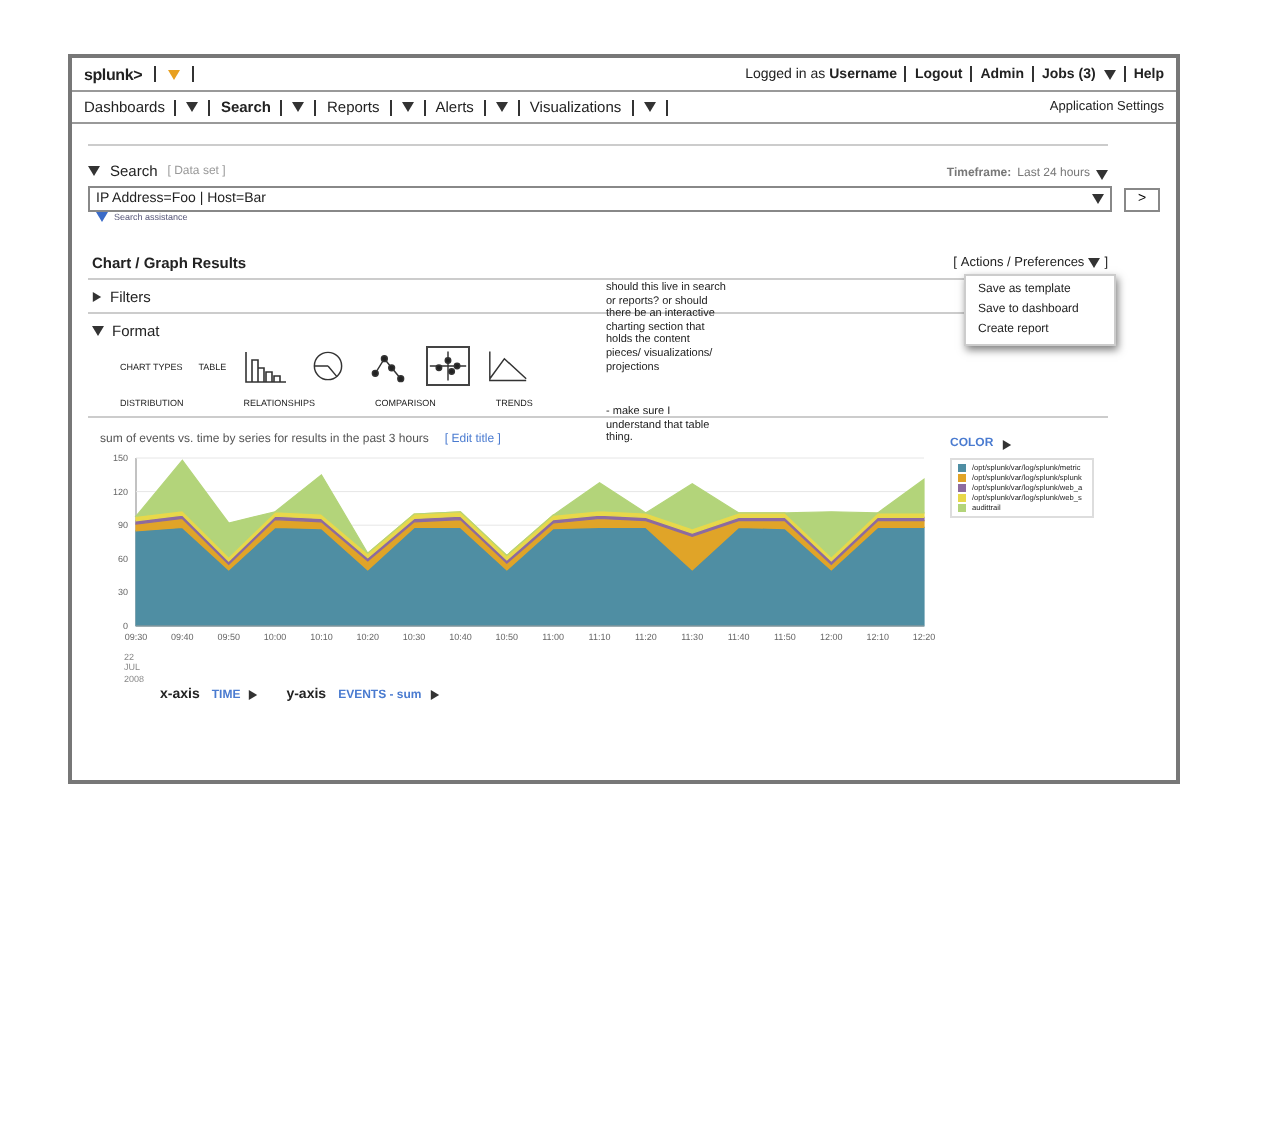 The height and width of the screenshot is (1126, 1276). Describe the element at coordinates (448, 366) in the screenshot. I see `quadrant-chart-icon` at that location.